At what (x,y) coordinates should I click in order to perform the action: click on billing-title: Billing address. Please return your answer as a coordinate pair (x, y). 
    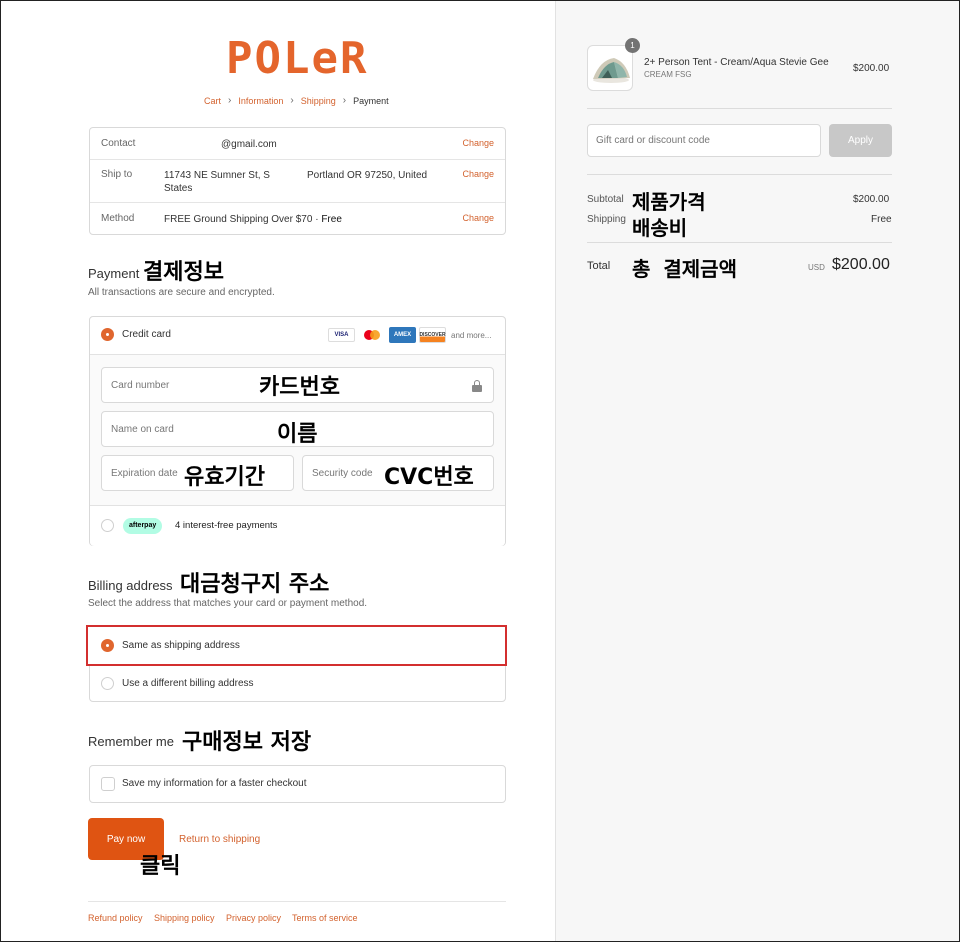
    Looking at the image, I should click on (130, 585).